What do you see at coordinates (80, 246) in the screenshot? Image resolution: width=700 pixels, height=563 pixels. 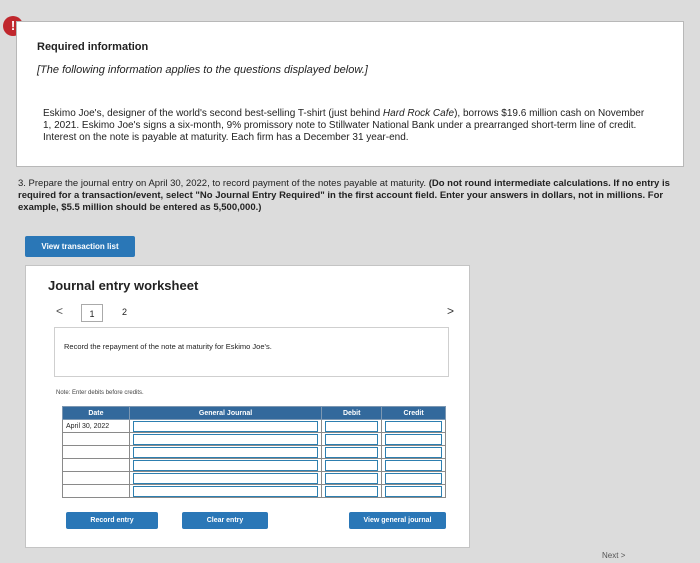 I see `view-transaction-list-button: View transaction list` at bounding box center [80, 246].